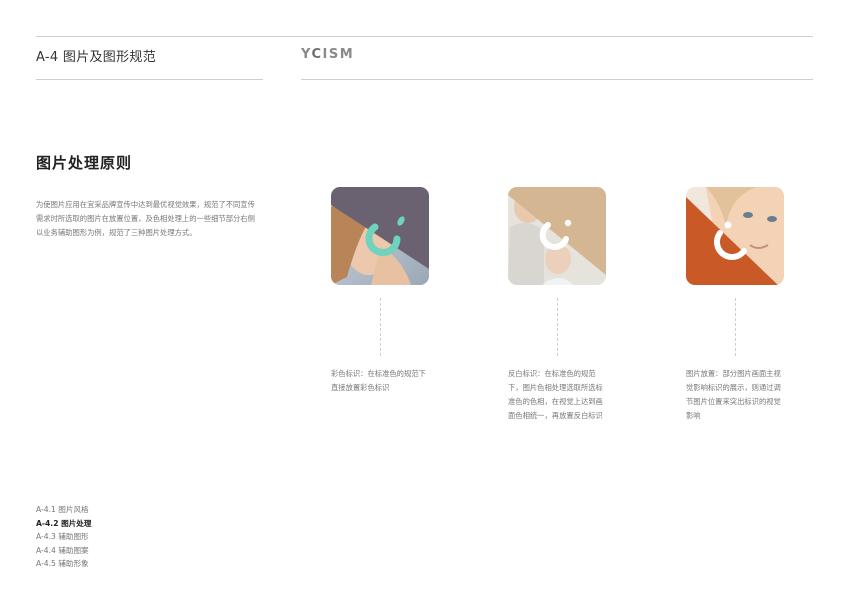  I want to click on nav-item-auxiliary-patterns: A-4.4 辅助图案, so click(64, 551).